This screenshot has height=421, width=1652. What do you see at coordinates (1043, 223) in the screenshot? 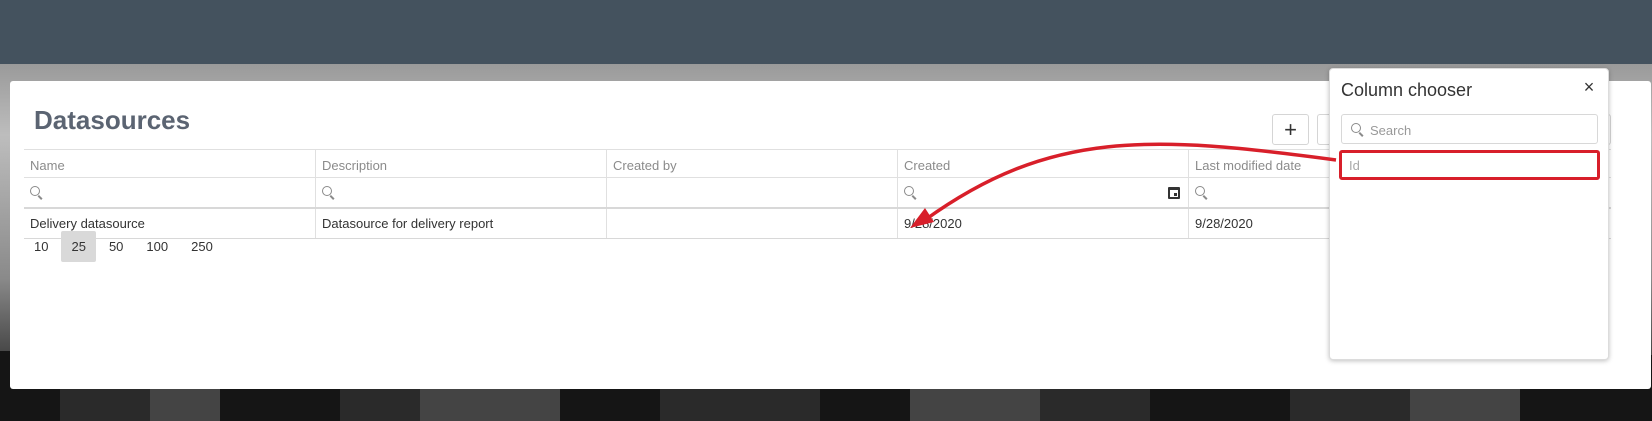
I see `cell-created: 9/28/2020` at bounding box center [1043, 223].